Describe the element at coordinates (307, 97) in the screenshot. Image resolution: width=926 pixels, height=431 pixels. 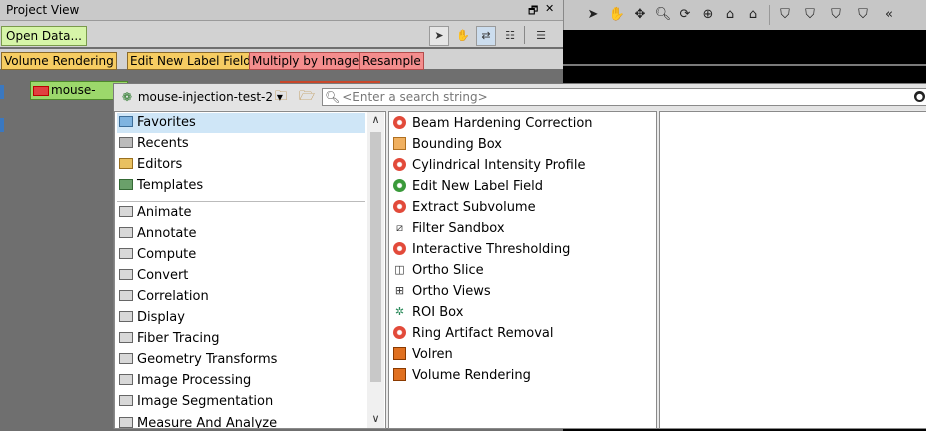
I see `export-folder-icon: 🗁` at that location.